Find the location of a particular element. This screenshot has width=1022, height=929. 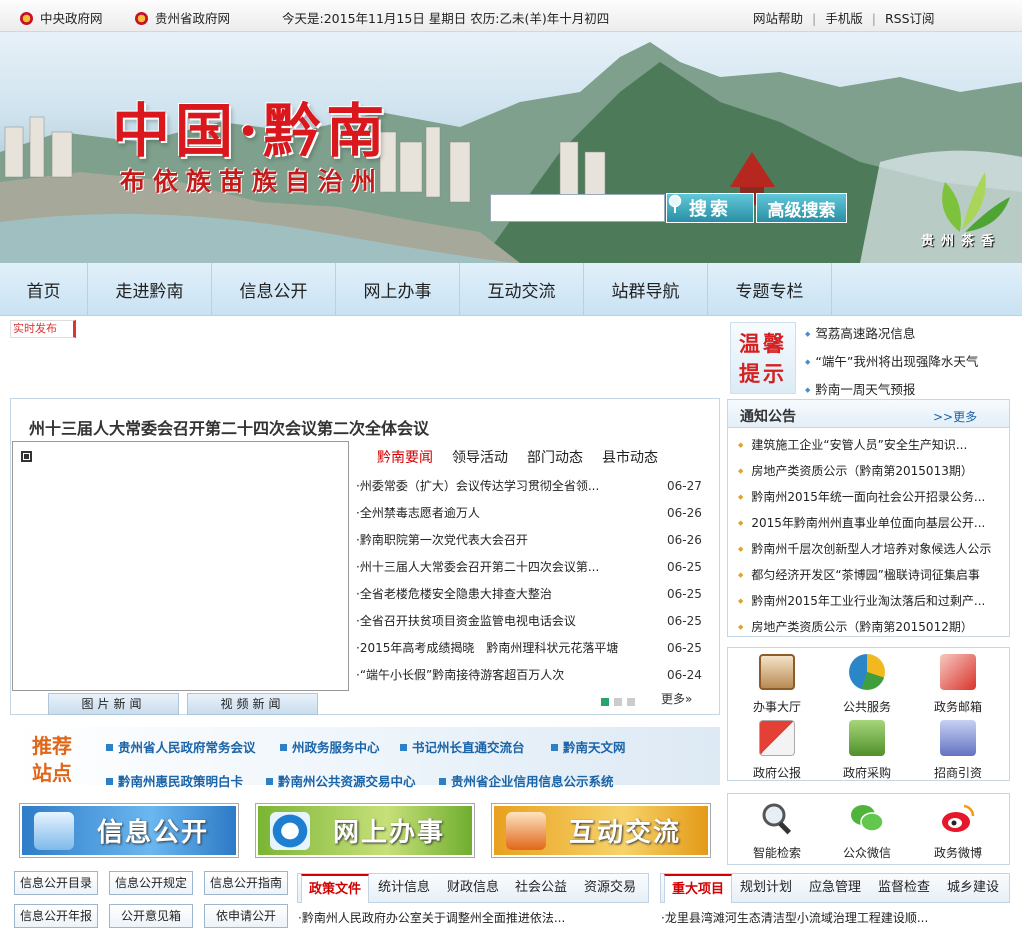

rec-link: 州政务服务中心 is located at coordinates (330, 746).